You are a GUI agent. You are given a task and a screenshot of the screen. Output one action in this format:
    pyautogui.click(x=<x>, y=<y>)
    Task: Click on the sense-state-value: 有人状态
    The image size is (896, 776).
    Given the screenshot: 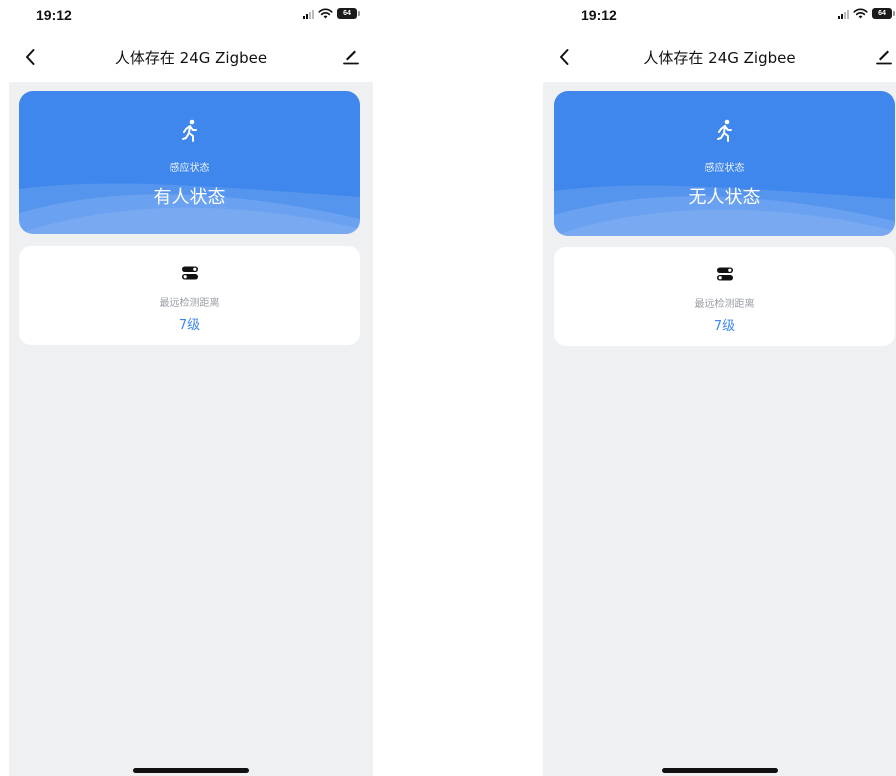 What is the action you would take?
    pyautogui.click(x=189, y=197)
    